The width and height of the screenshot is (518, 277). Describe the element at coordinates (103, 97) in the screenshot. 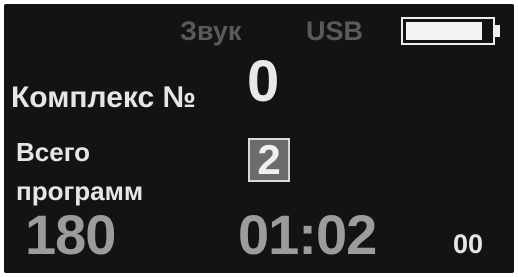

I see `complex-label: Комплекс №` at that location.